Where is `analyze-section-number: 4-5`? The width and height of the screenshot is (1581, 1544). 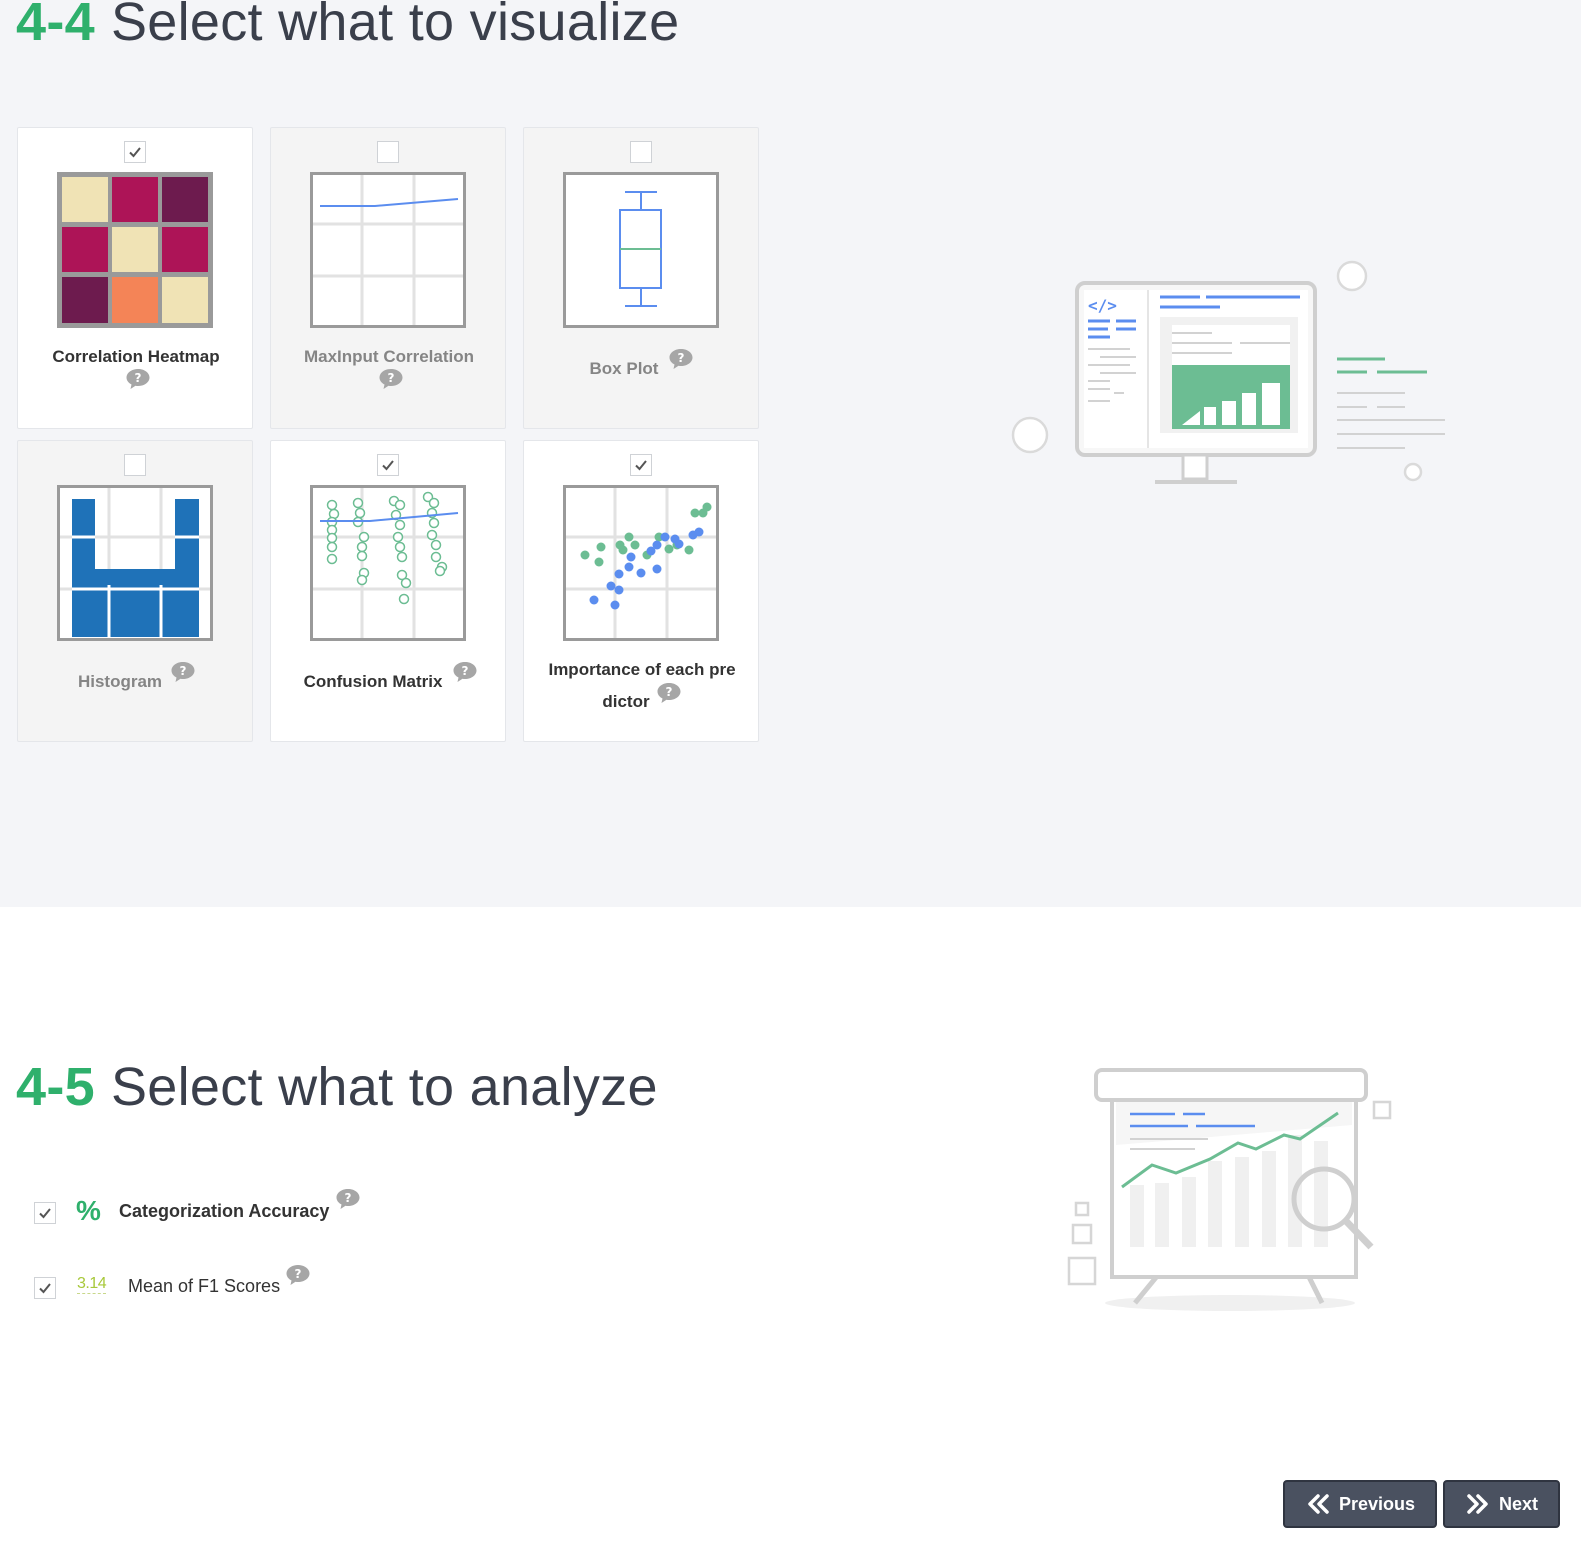
analyze-section-number: 4-5 is located at coordinates (55, 1087).